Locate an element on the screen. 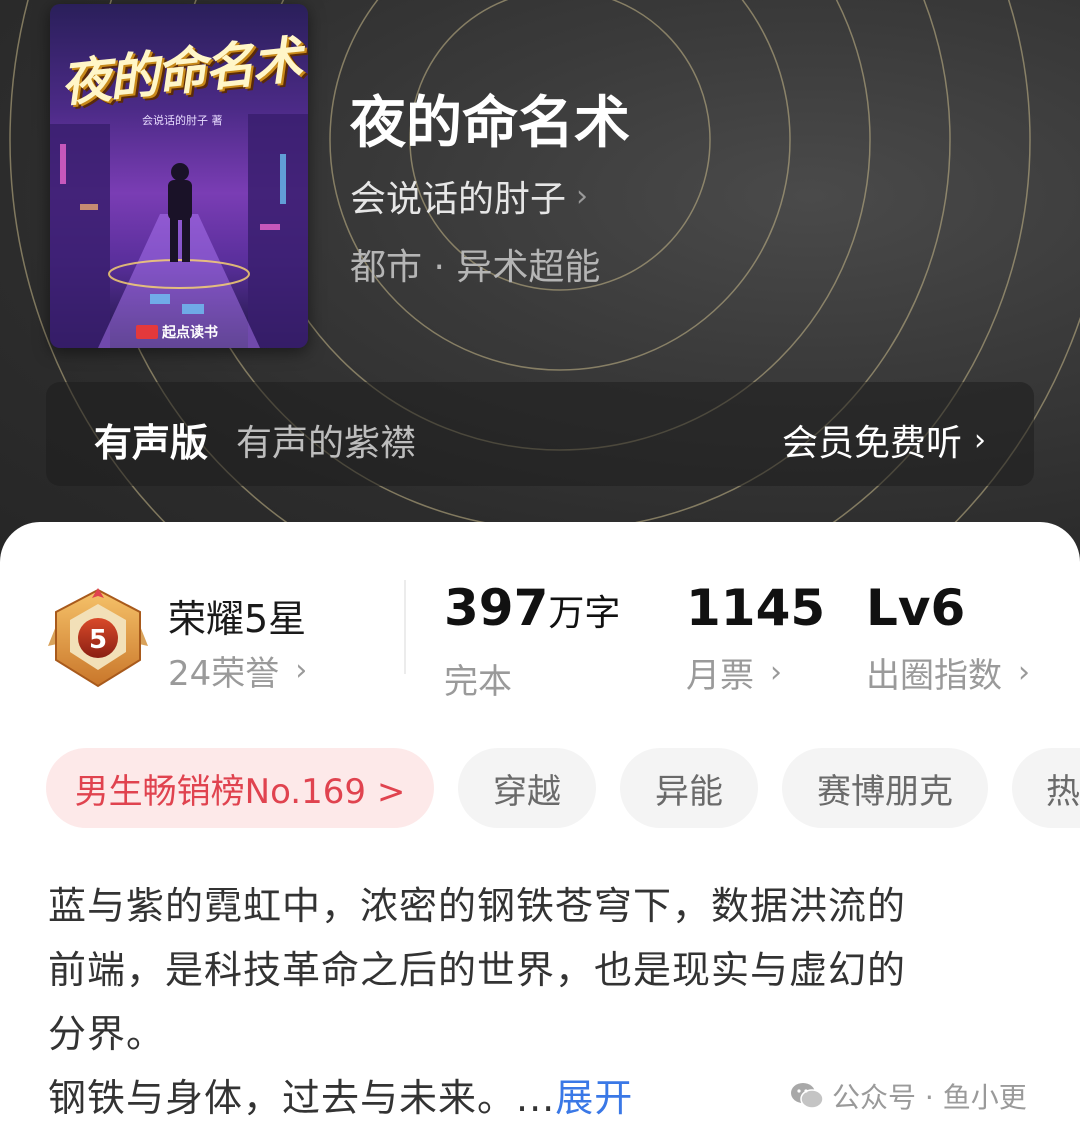  monthly-tickets-label: 月票 is located at coordinates (720, 676).